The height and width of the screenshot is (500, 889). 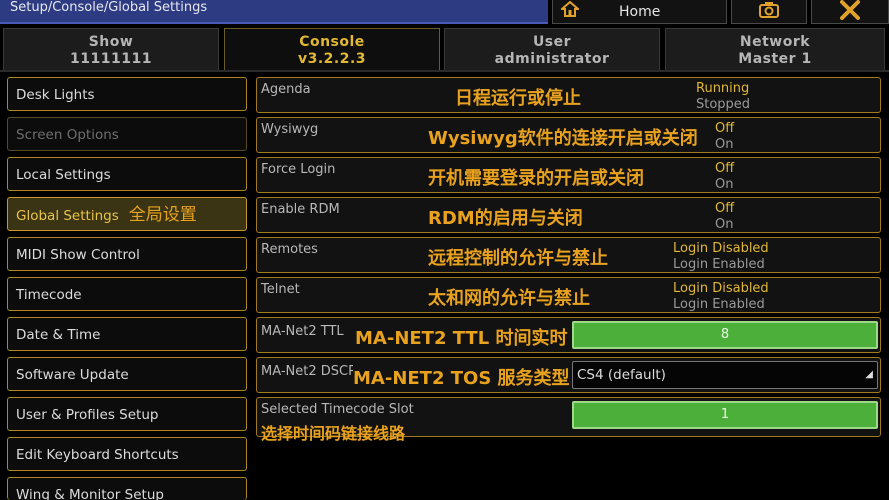 I want to click on tab-network: Network Master 1, so click(x=775, y=49).